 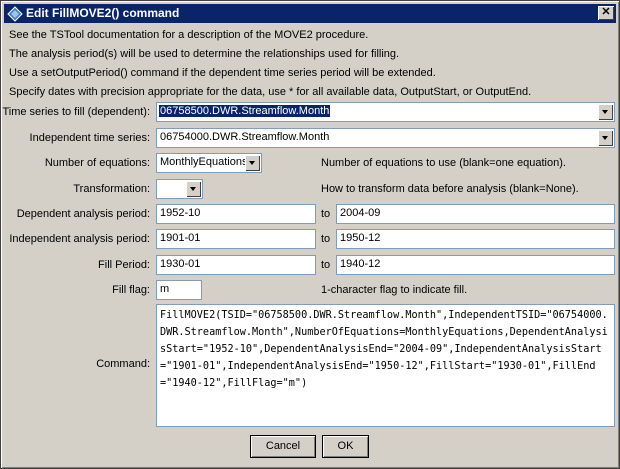 I want to click on dependent-start-input: 1952-10, so click(x=236, y=214).